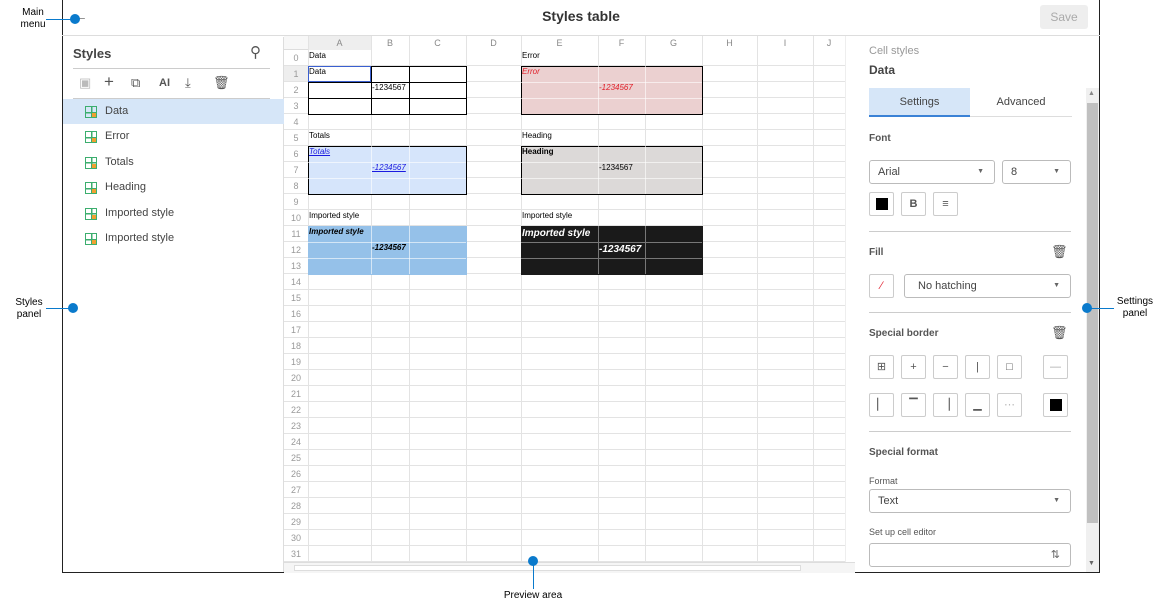 This screenshot has height=602, width=1163. What do you see at coordinates (296, 298) in the screenshot?
I see `row-header: 15` at bounding box center [296, 298].